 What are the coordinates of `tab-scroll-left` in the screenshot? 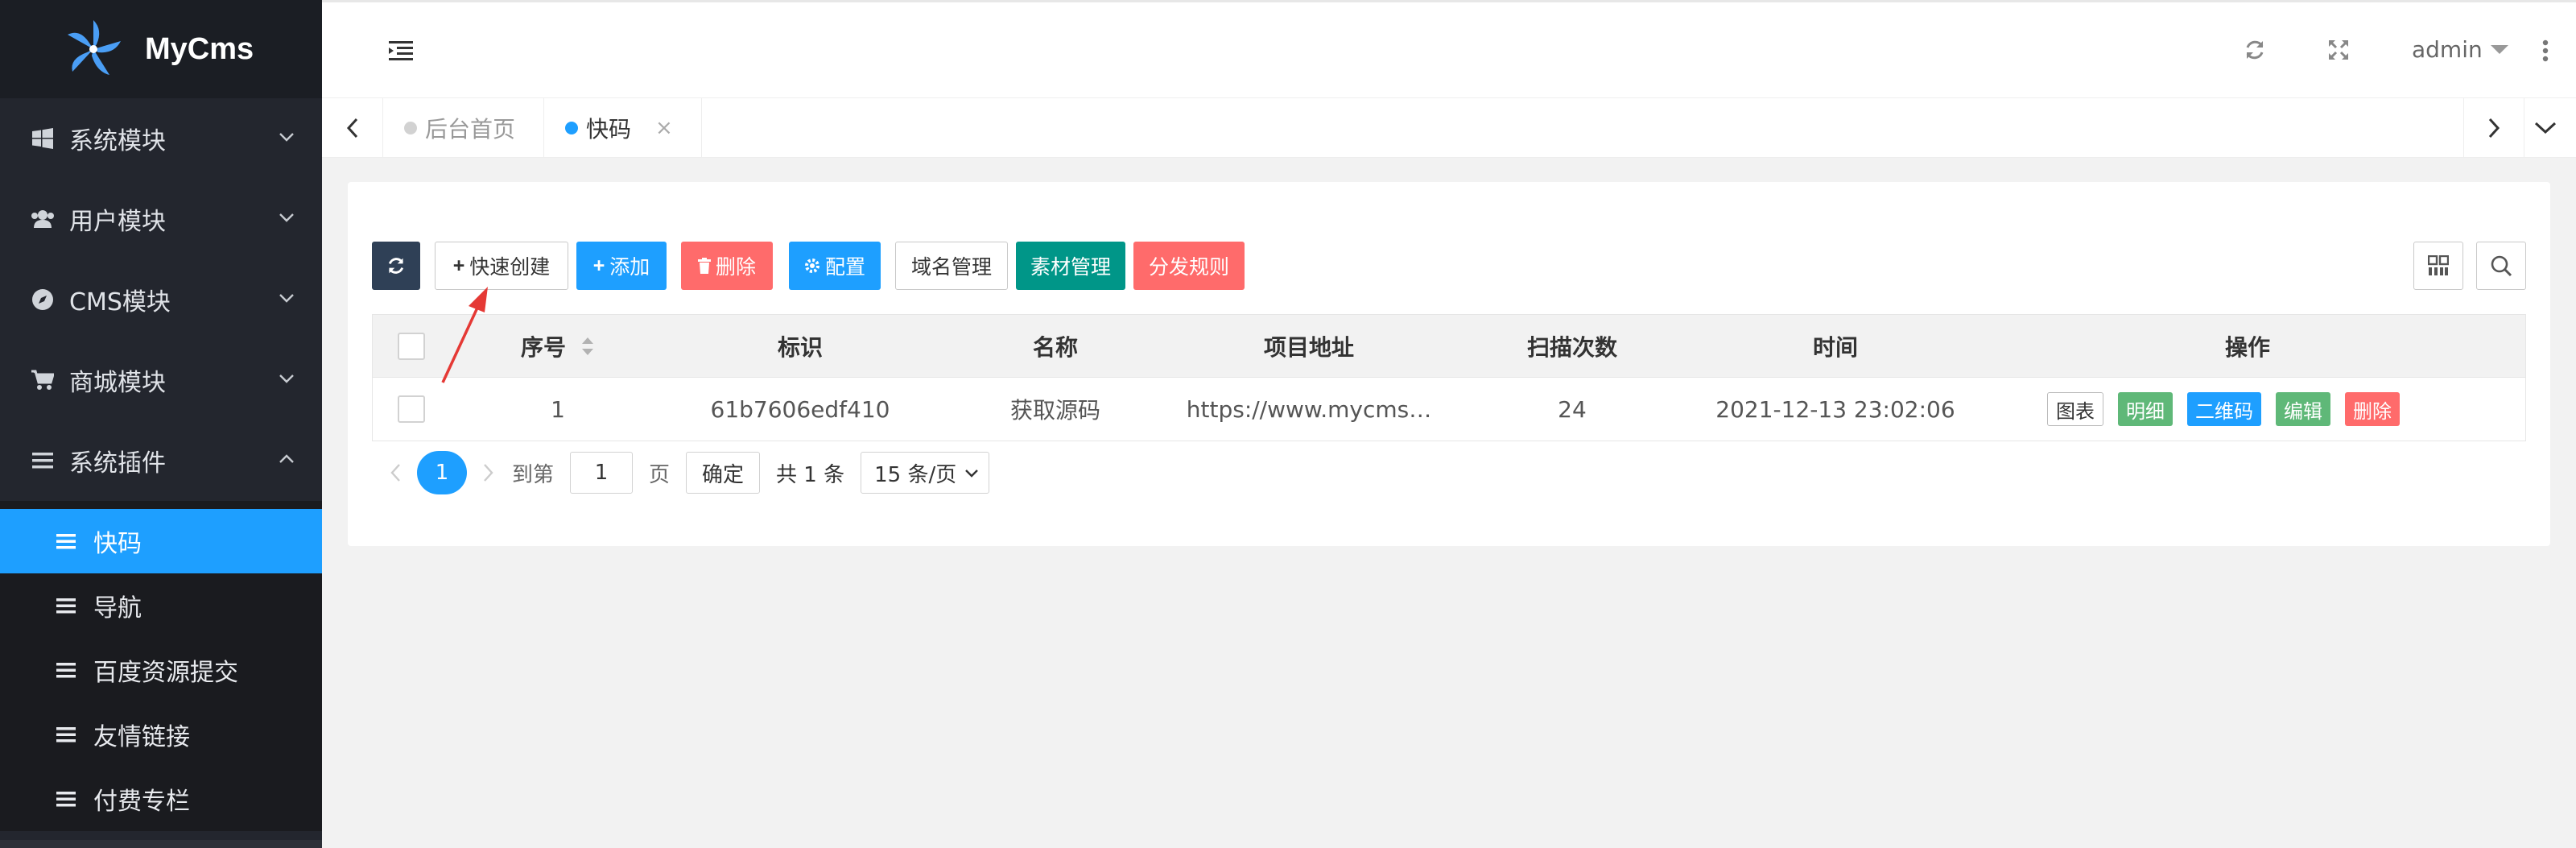 It's located at (352, 128).